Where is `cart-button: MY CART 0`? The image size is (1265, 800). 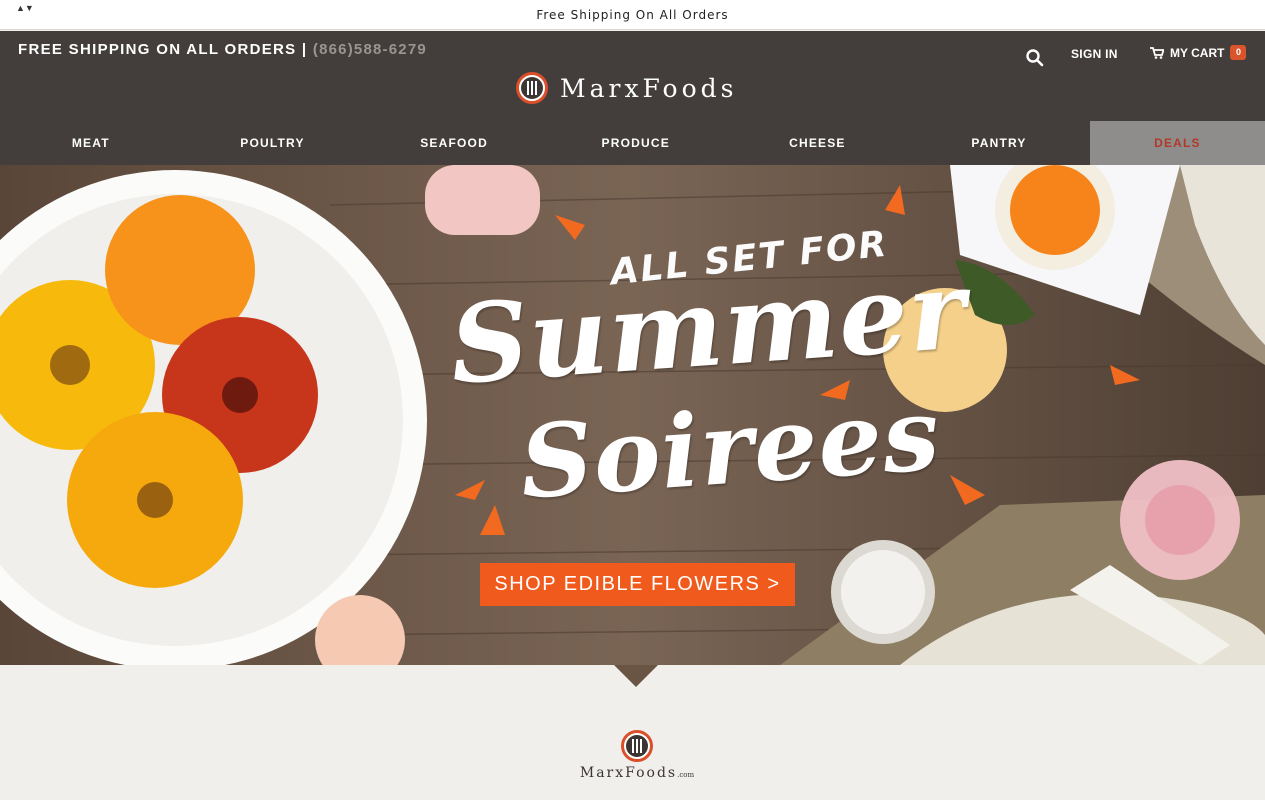
cart-button: MY CART 0 is located at coordinates (1198, 52).